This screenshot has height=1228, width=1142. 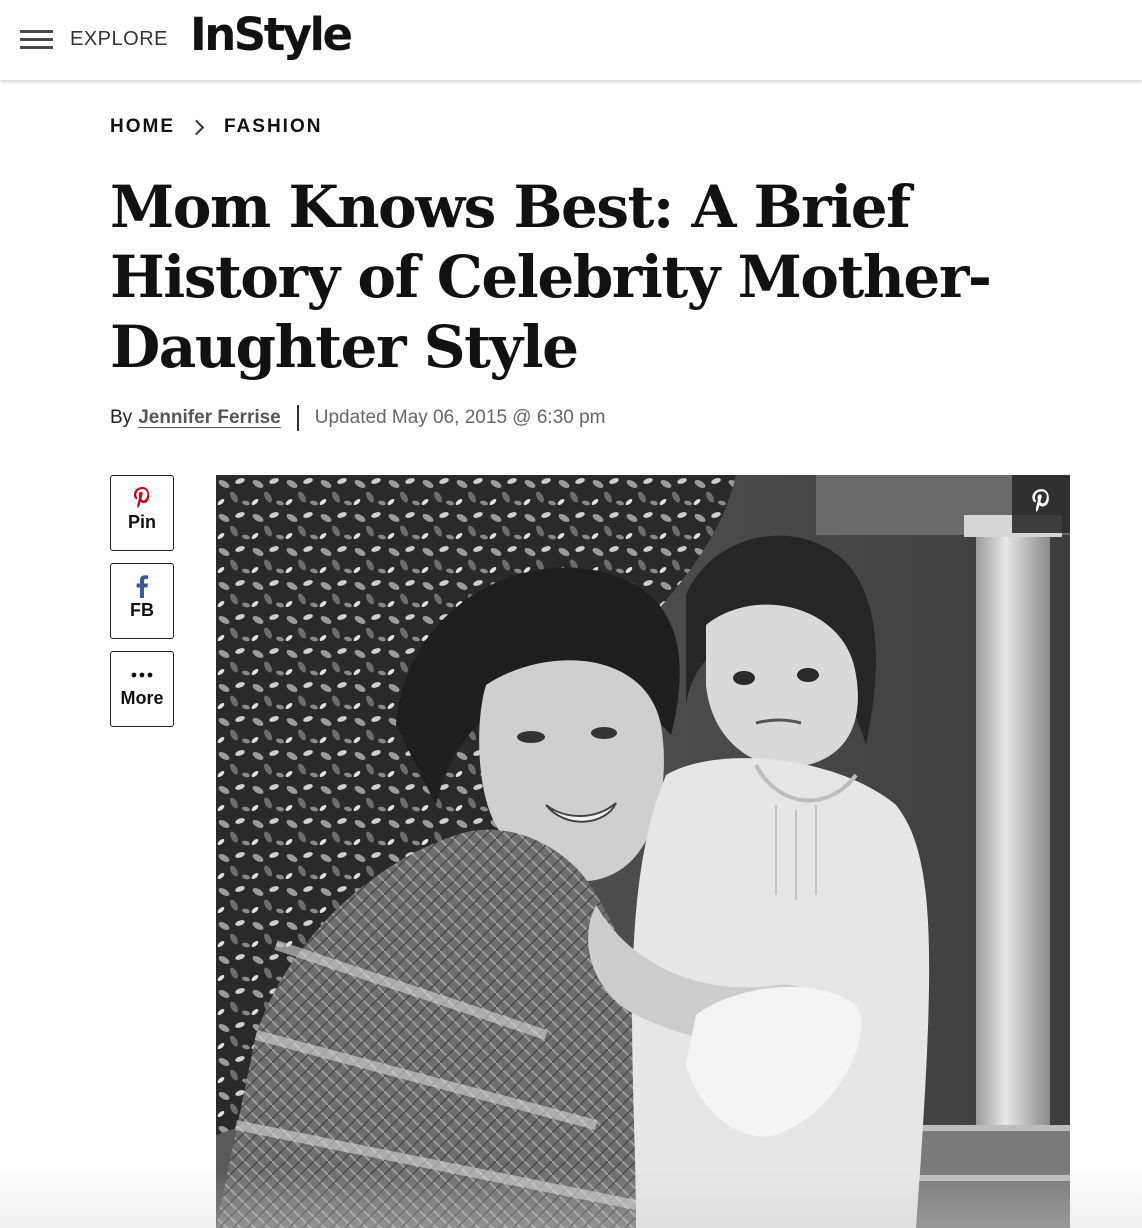 What do you see at coordinates (297, 418) in the screenshot?
I see `byline-divider` at bounding box center [297, 418].